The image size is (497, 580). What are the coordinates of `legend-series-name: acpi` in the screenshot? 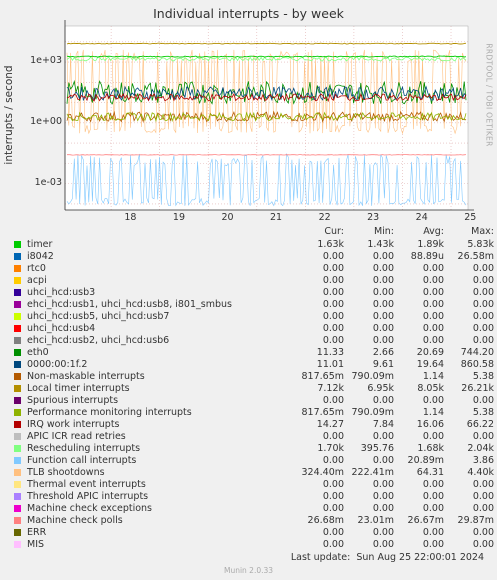 It's located at (37, 280).